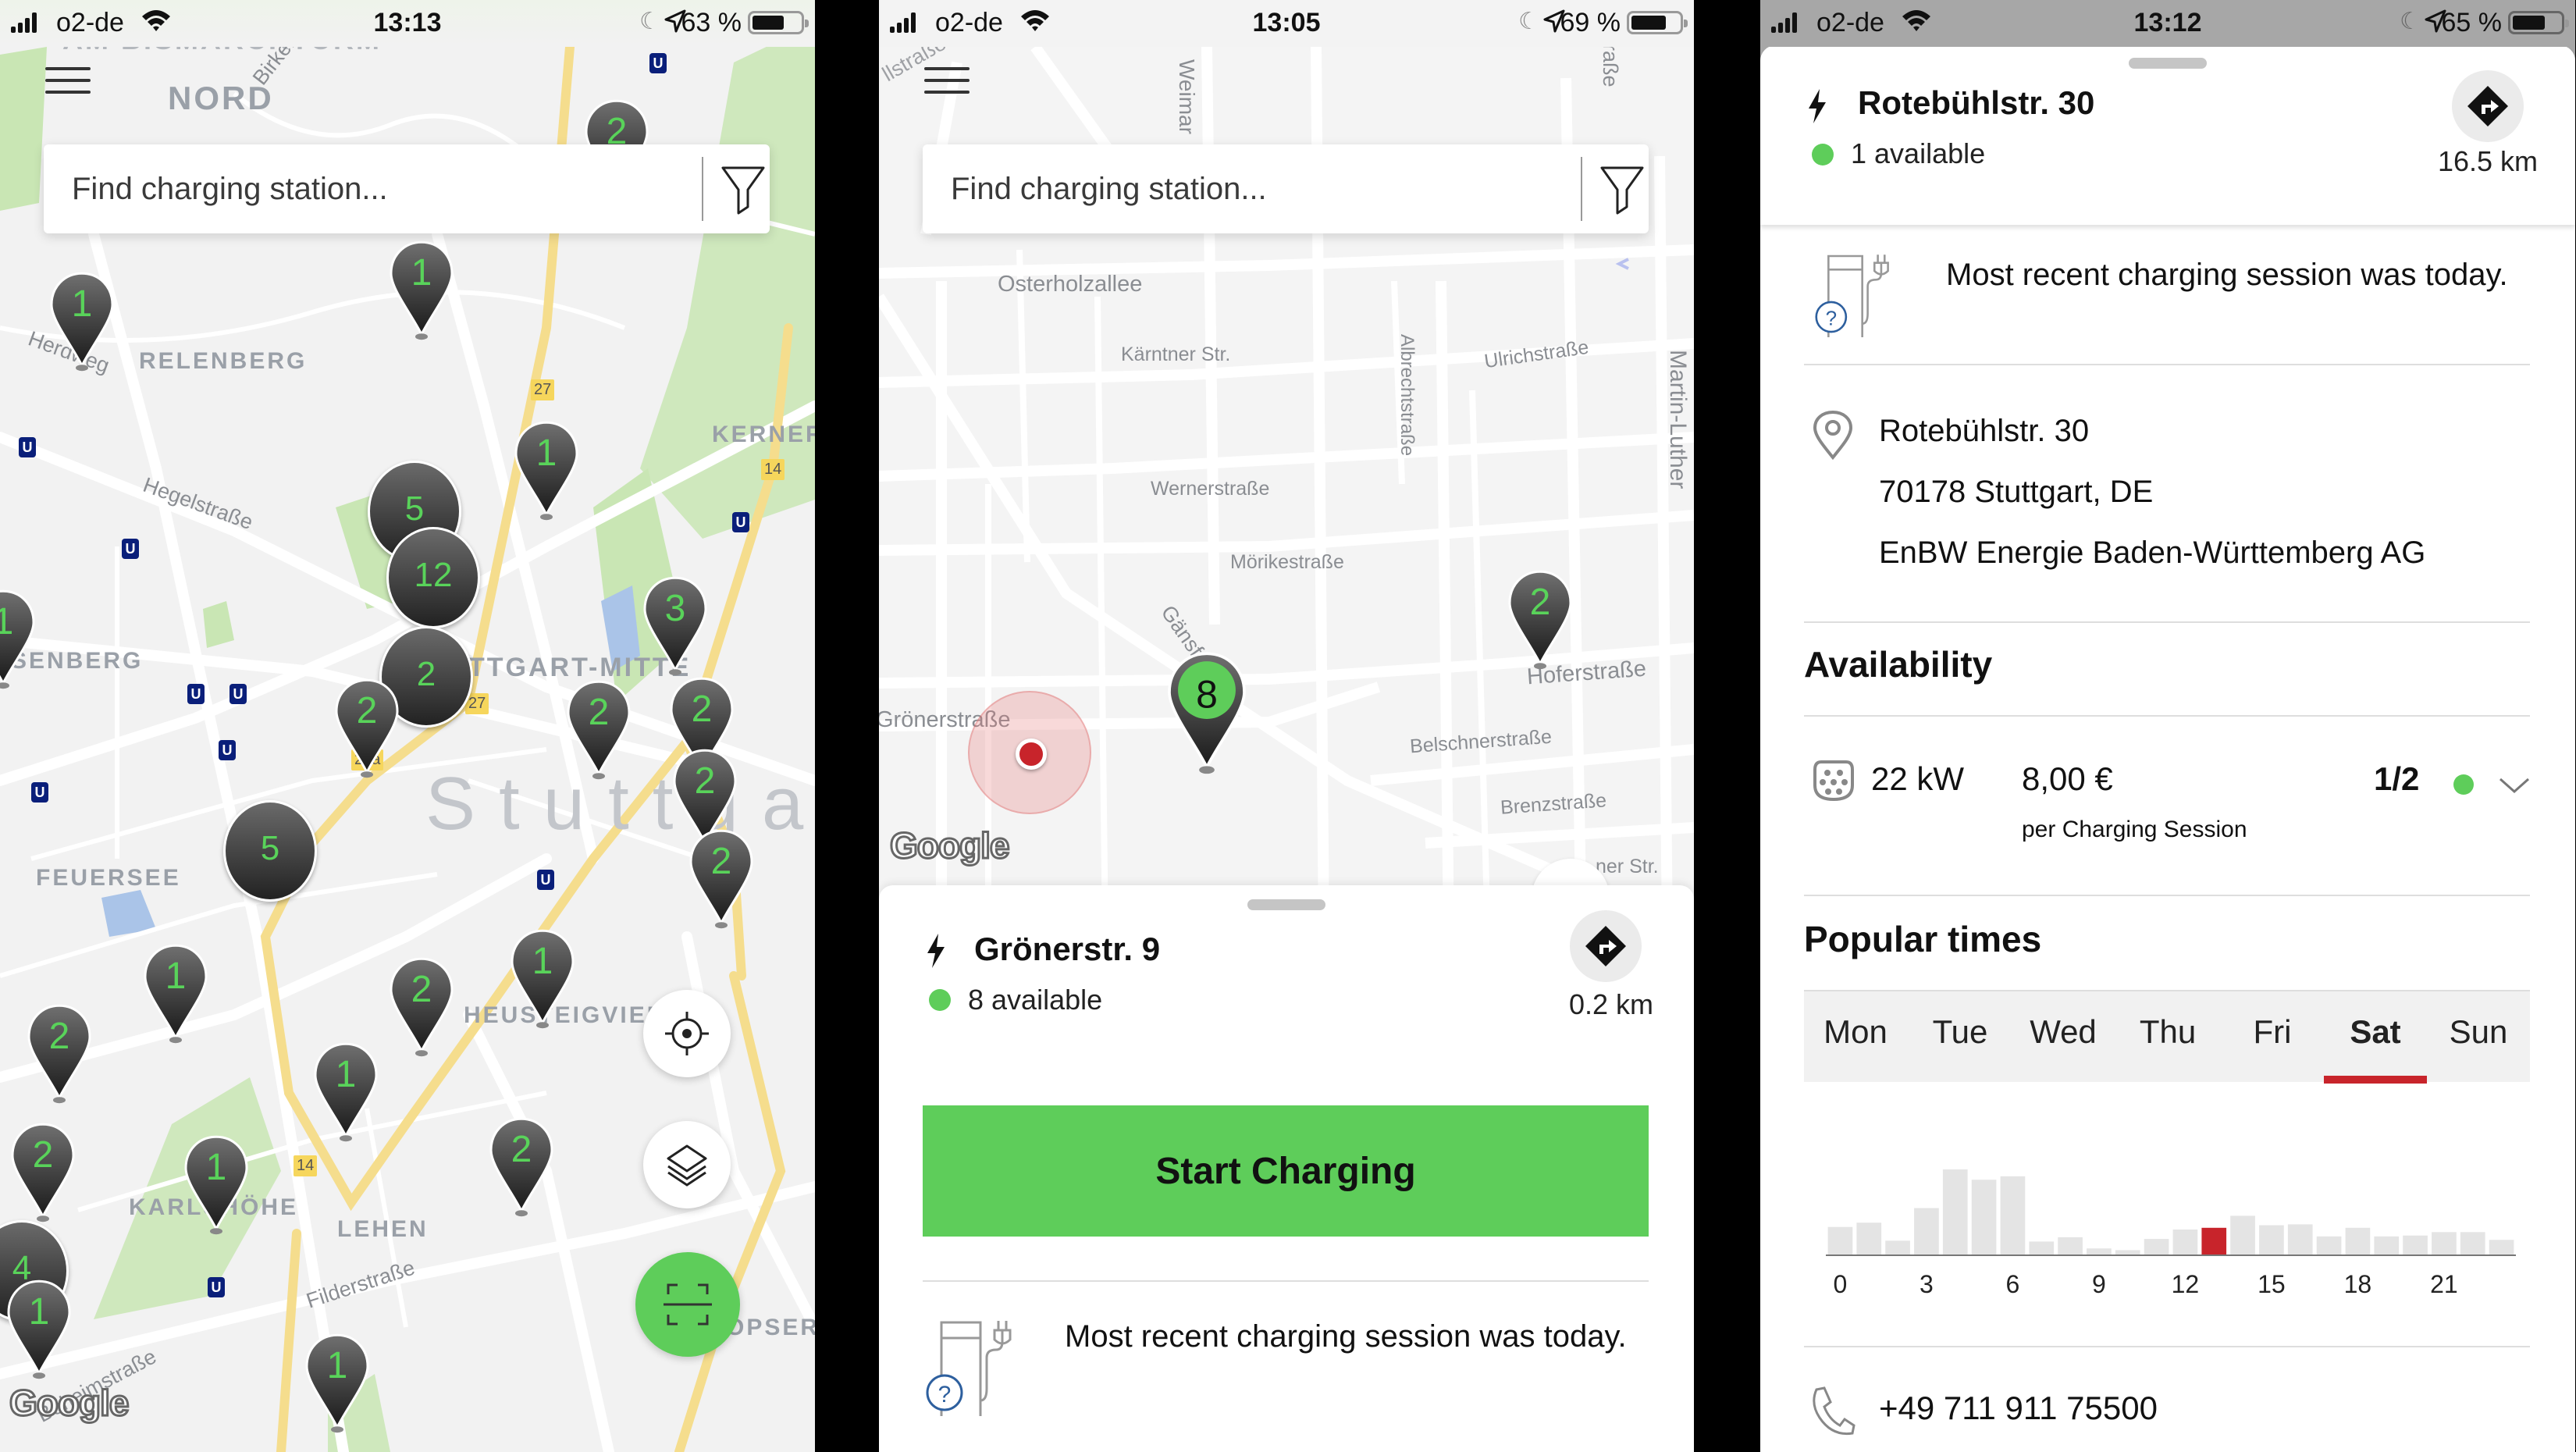 The image size is (2576, 1452). I want to click on battery-percentage: 65 %, so click(2472, 22).